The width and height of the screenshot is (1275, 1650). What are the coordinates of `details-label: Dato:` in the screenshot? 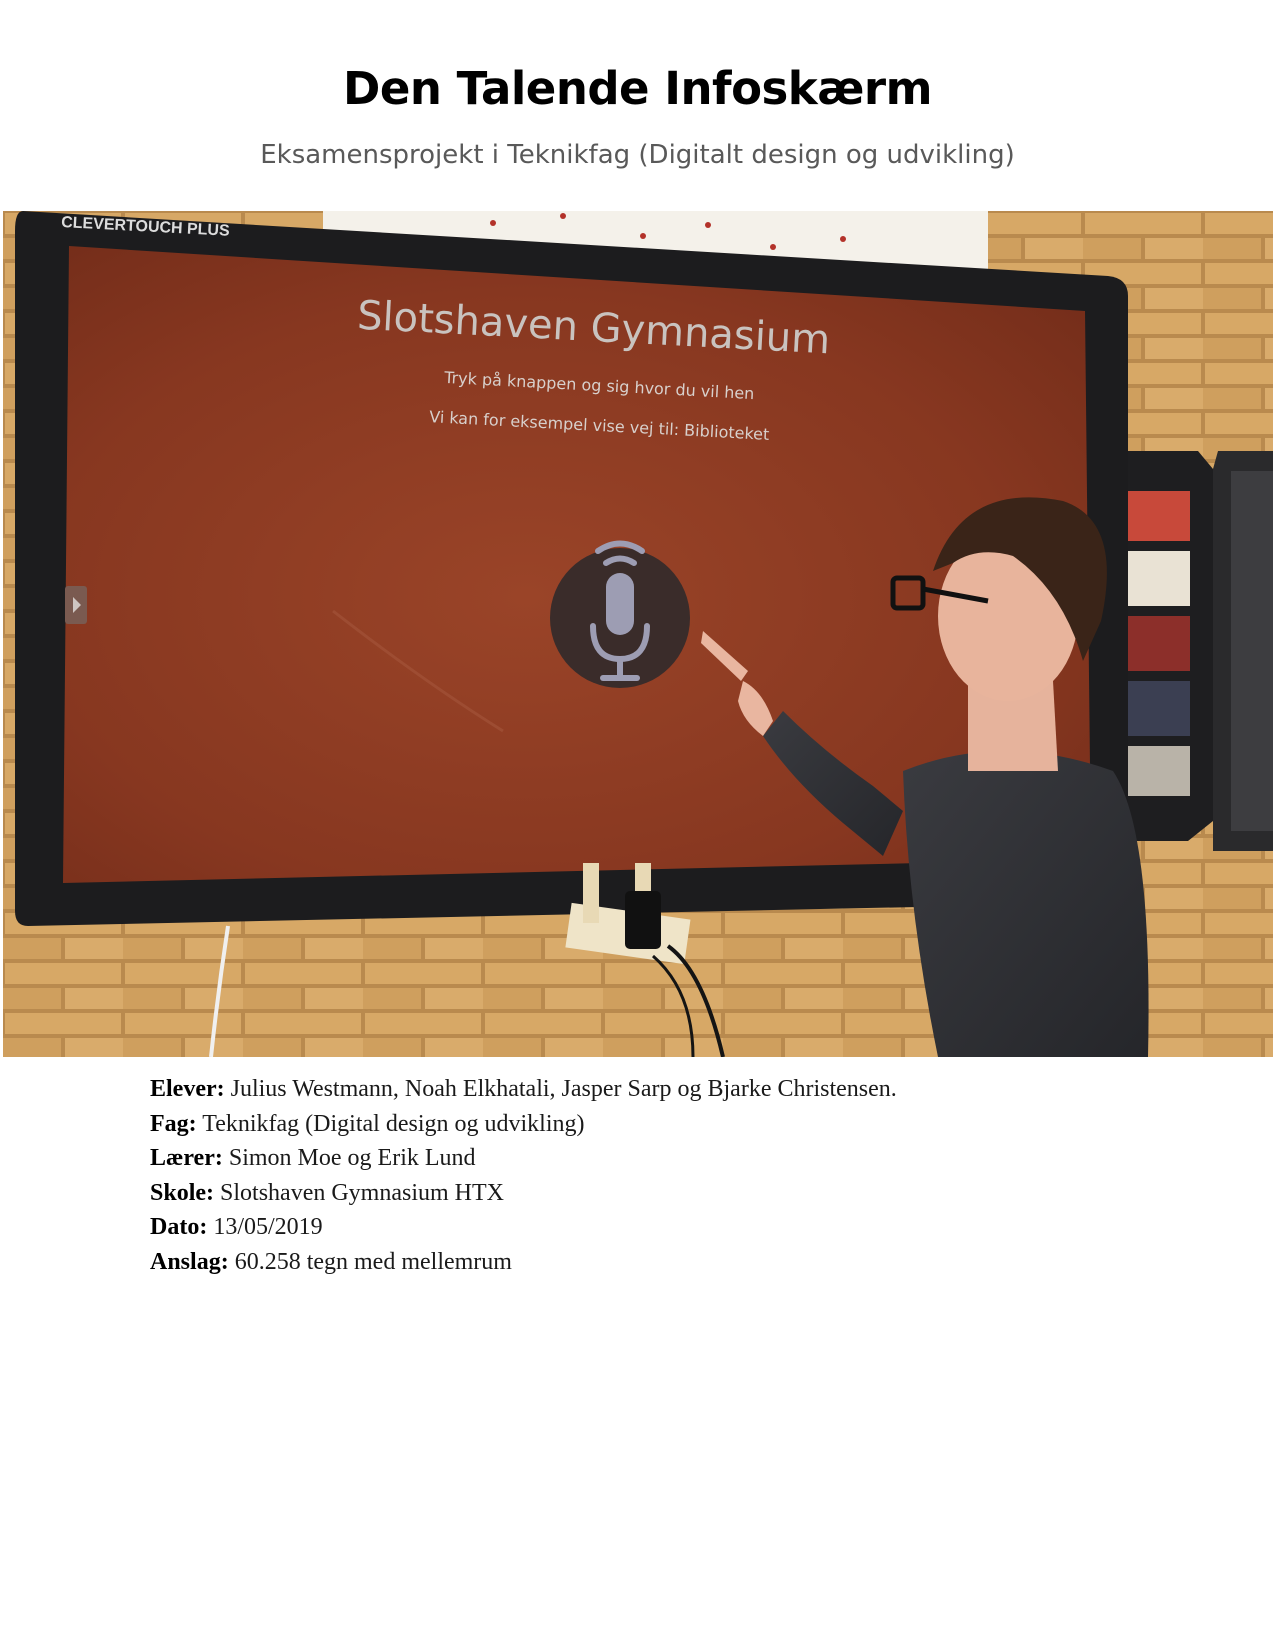 It's located at (179, 1227).